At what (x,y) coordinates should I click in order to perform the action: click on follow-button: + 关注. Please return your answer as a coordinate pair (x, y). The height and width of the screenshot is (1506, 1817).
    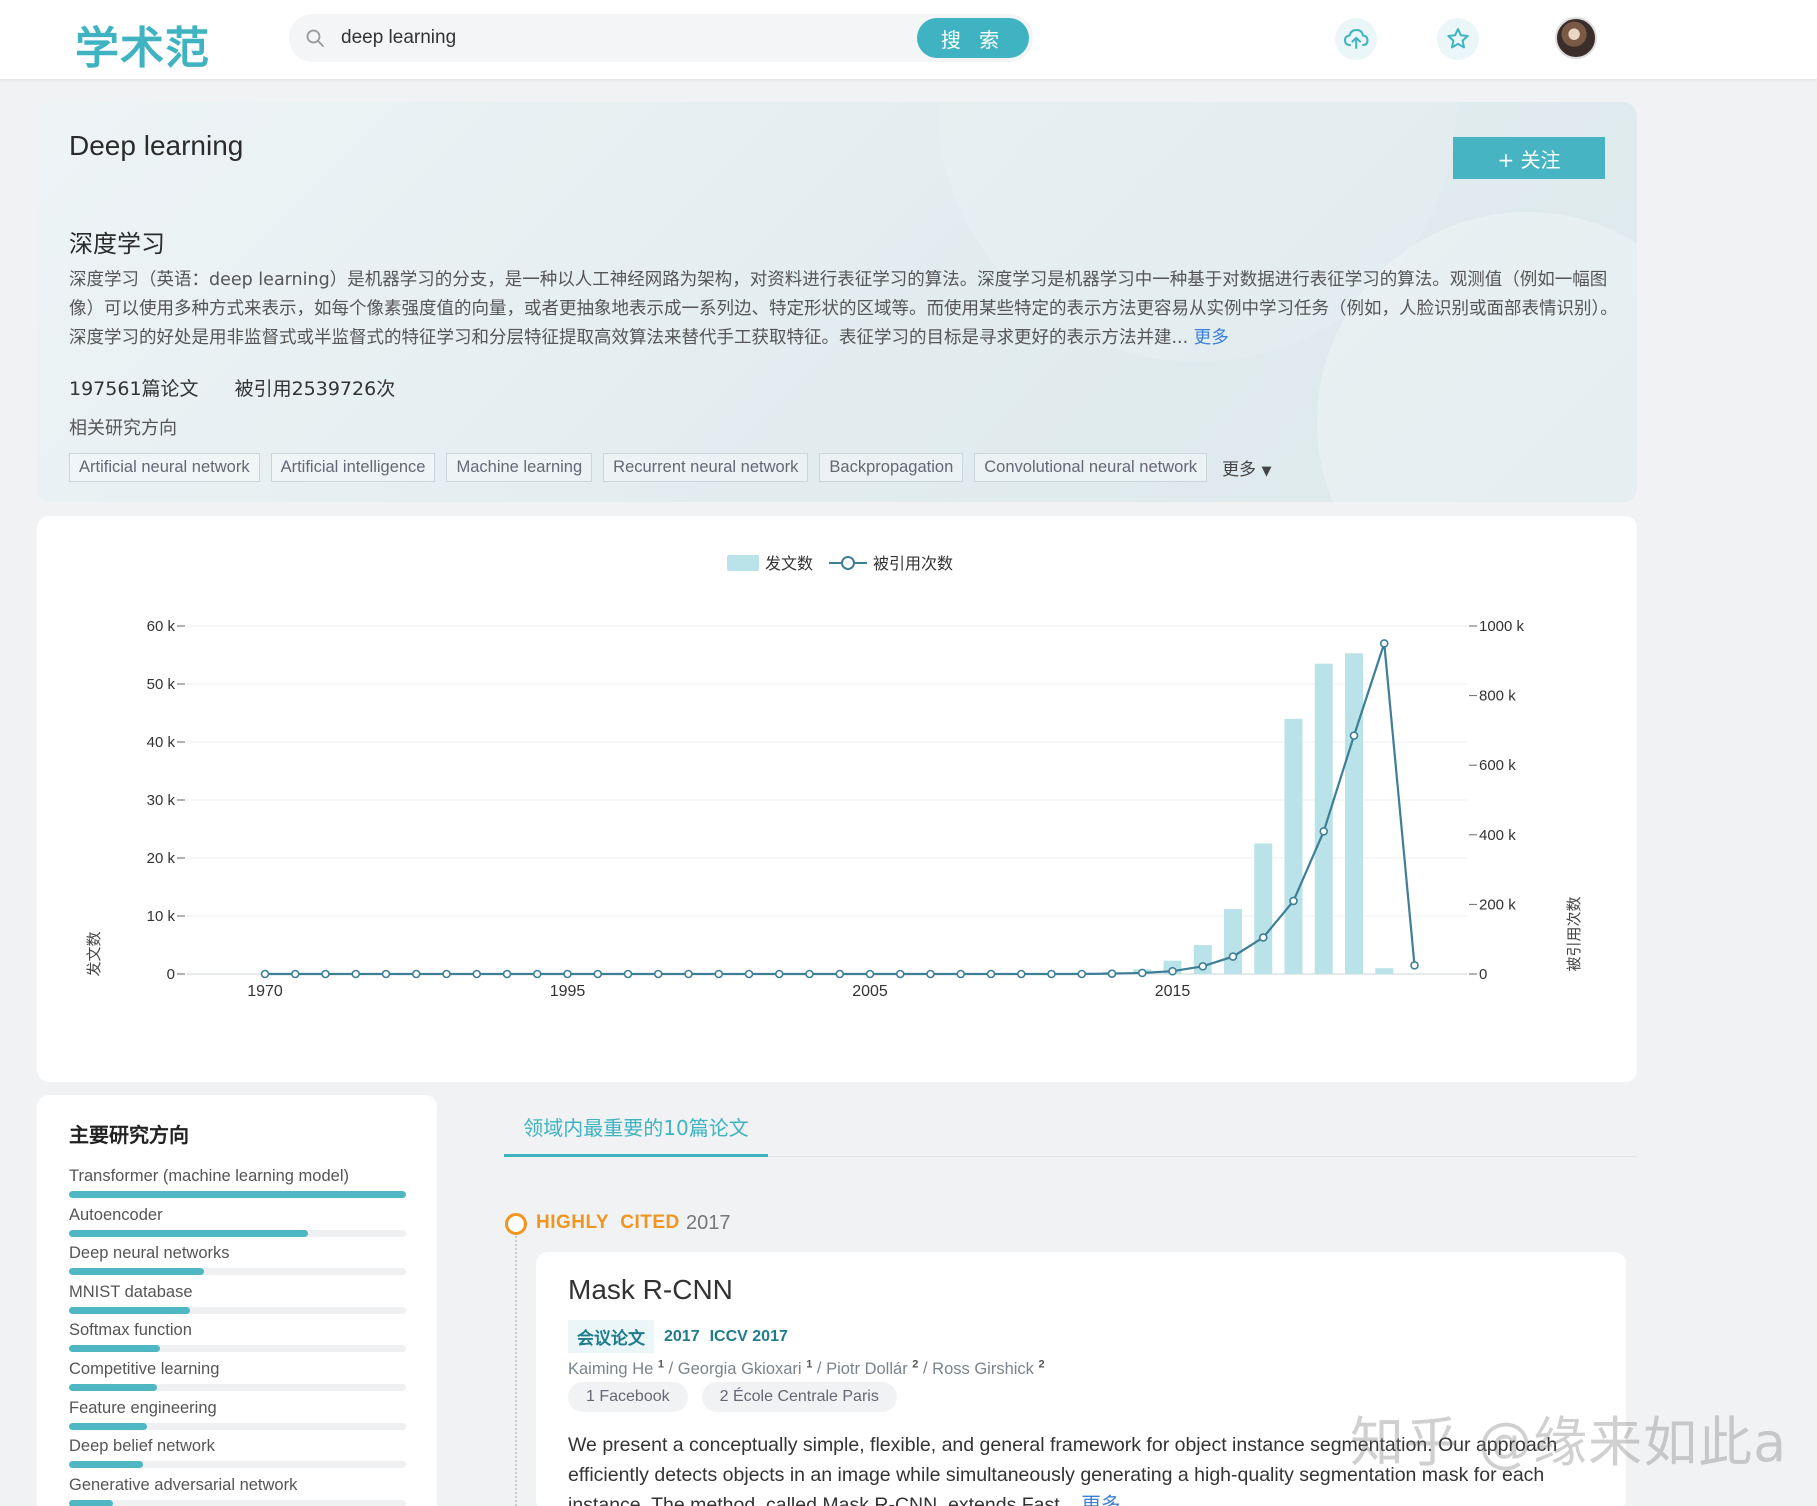
    Looking at the image, I should click on (1529, 158).